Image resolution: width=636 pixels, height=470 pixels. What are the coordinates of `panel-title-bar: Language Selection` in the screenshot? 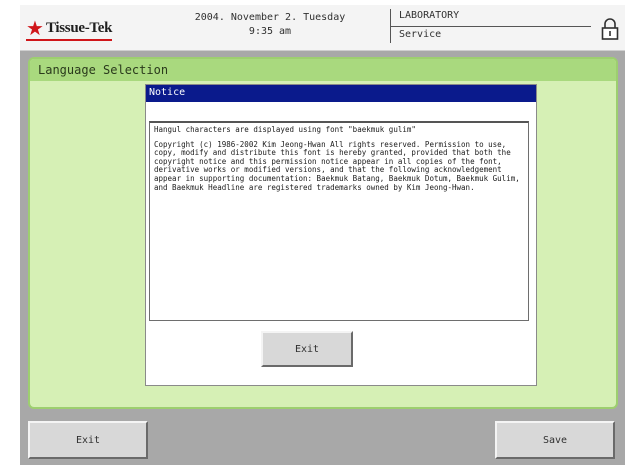 It's located at (323, 70).